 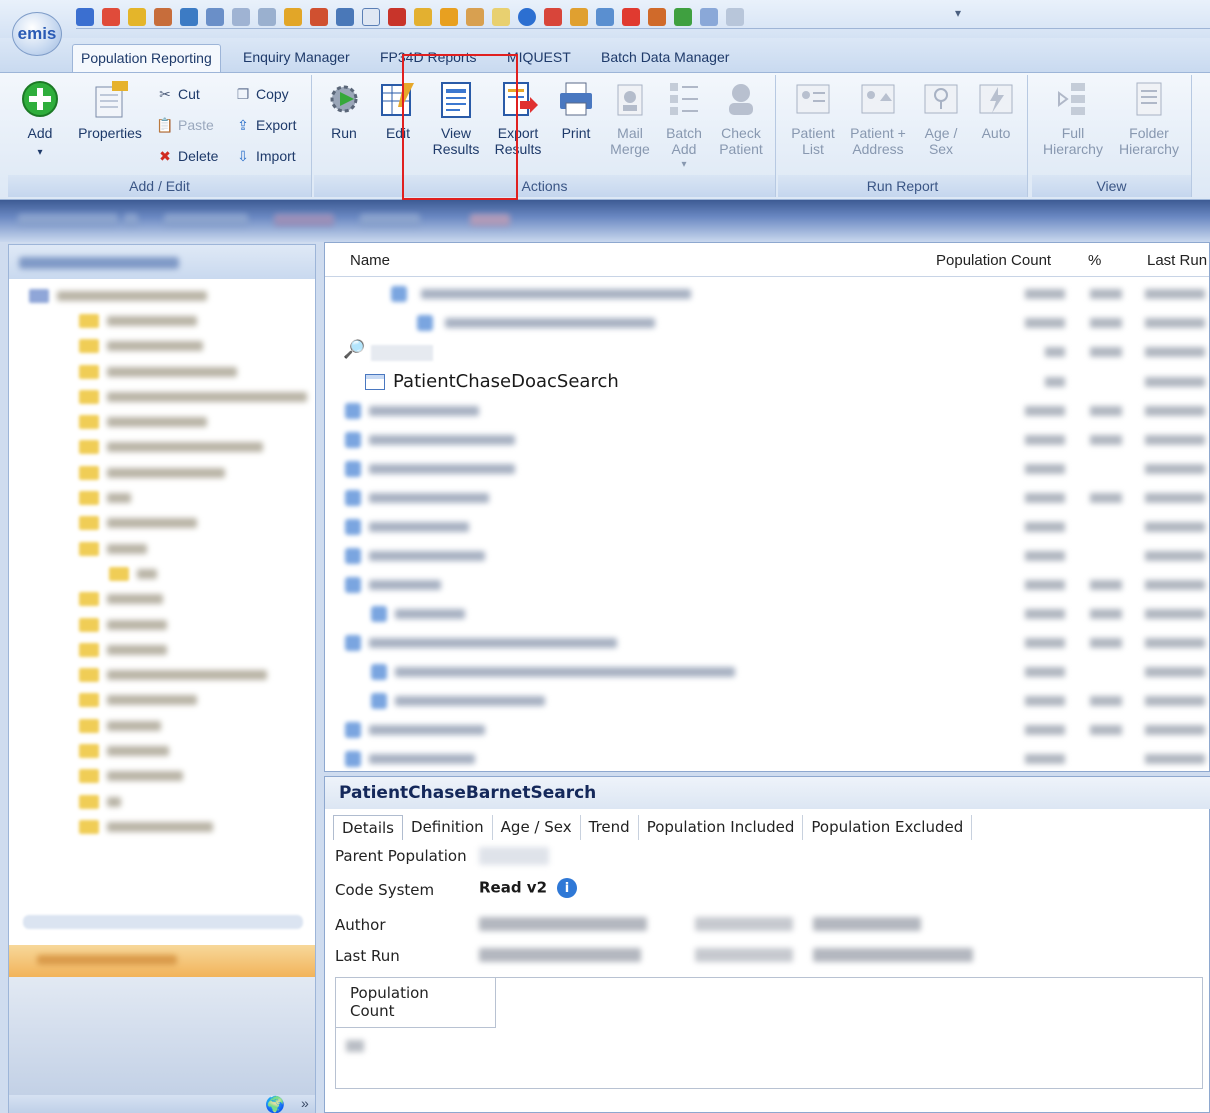 What do you see at coordinates (501, 17) in the screenshot?
I see `note-icon` at bounding box center [501, 17].